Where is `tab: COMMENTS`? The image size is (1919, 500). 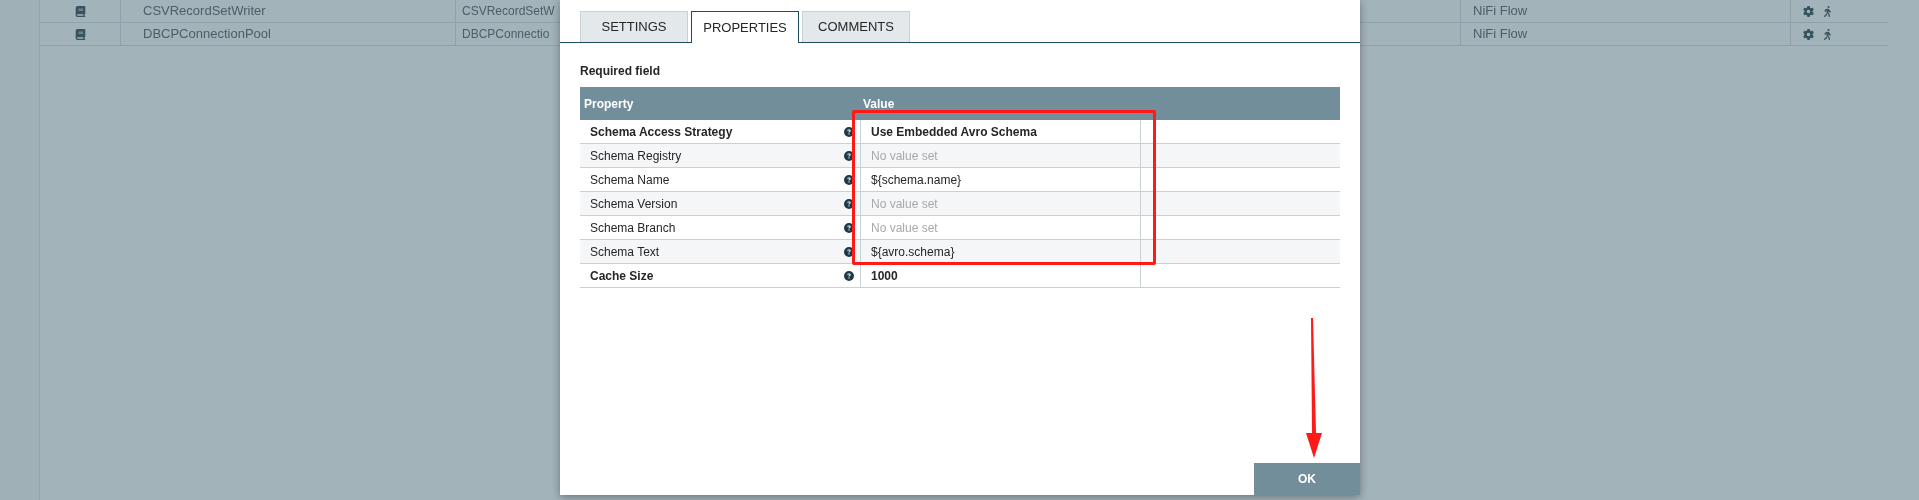
tab: COMMENTS is located at coordinates (856, 26).